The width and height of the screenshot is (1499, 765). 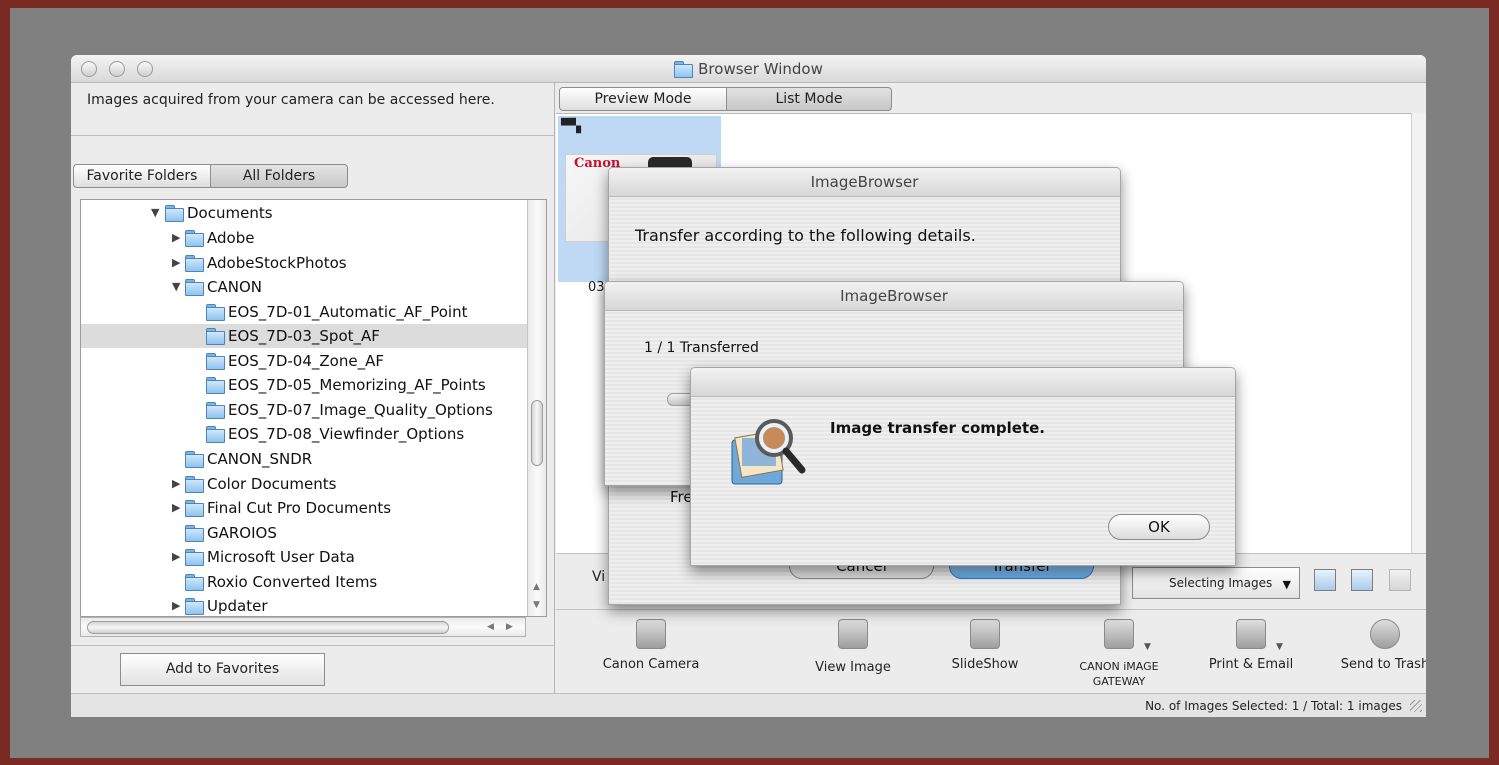 I want to click on tree-item-adobestockphotos: ▶ AdobeStockPhotos, so click(x=304, y=263).